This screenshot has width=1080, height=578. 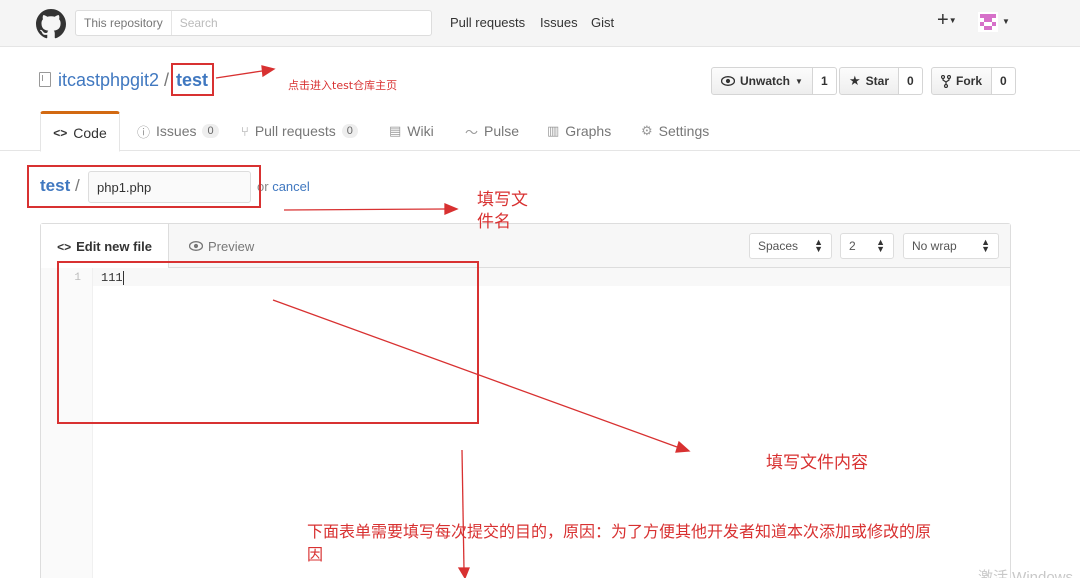 I want to click on arrow-commit-head, so click(x=463, y=572).